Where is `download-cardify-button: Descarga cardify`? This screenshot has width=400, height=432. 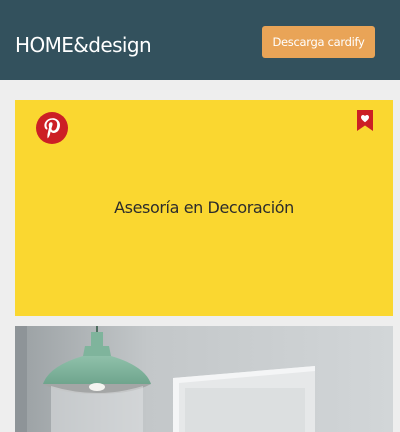 download-cardify-button: Descarga cardify is located at coordinates (318, 42).